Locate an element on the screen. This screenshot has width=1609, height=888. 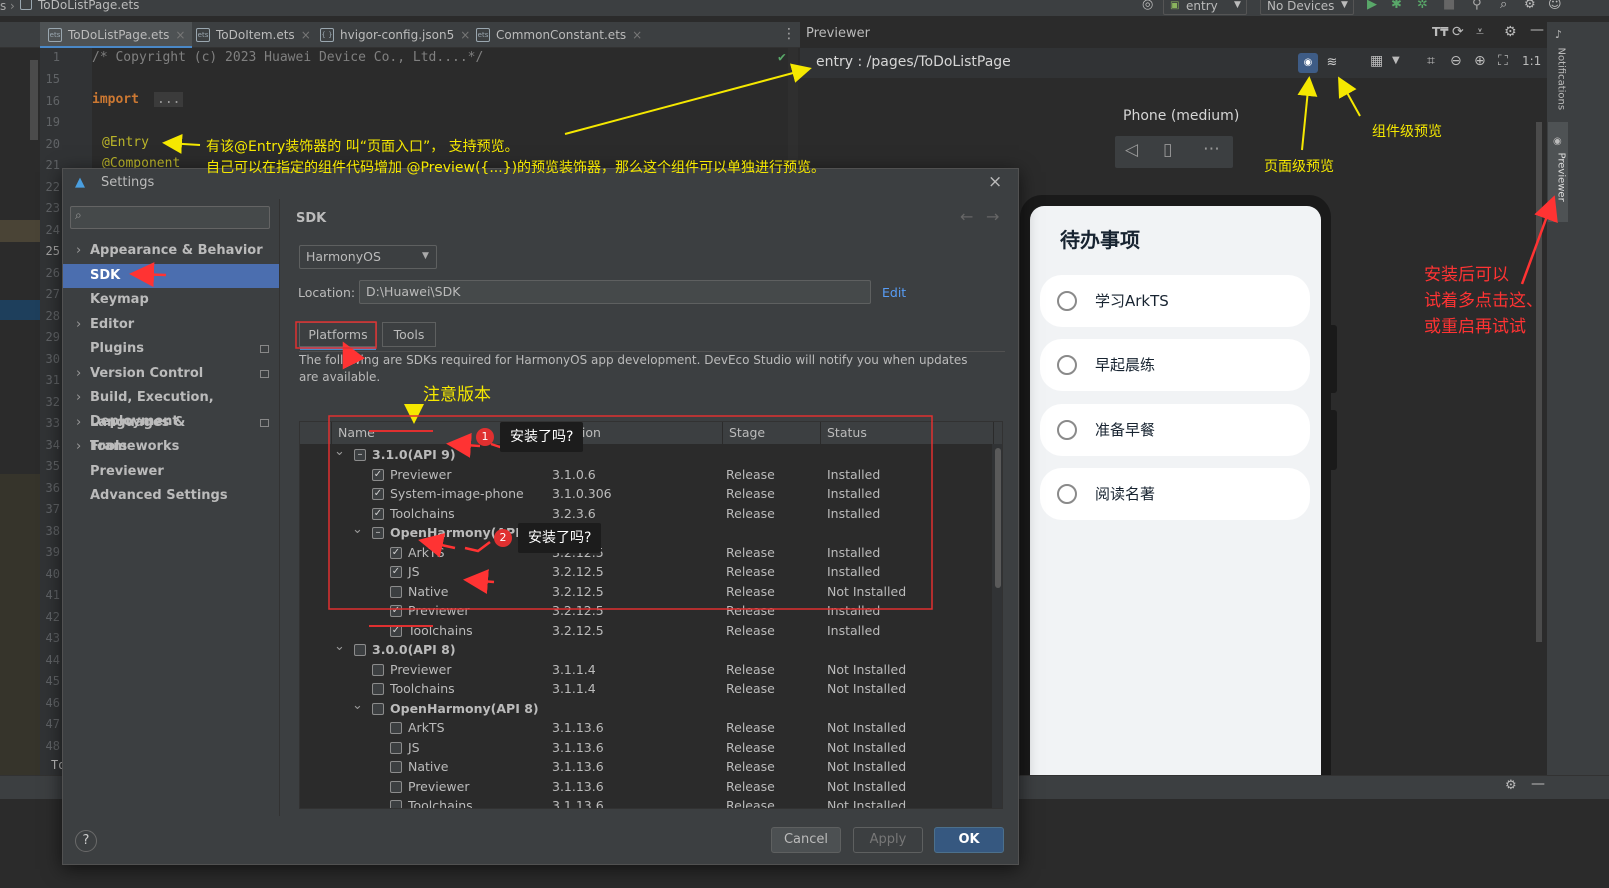
page-preview-note: 页面级预览 is located at coordinates (1299, 167).